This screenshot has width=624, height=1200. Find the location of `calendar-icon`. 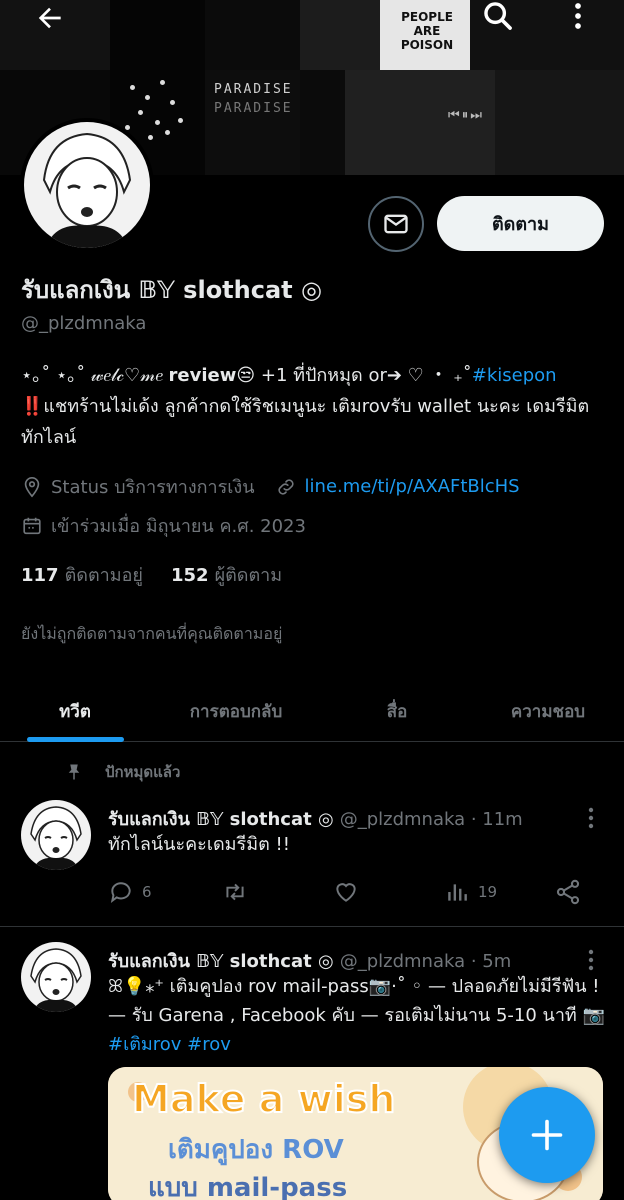

calendar-icon is located at coordinates (32, 525).